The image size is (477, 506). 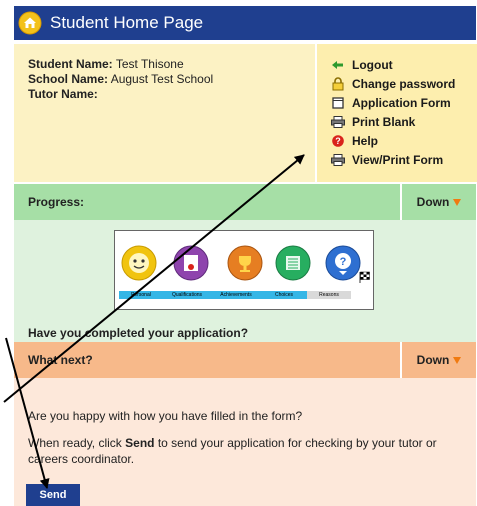 I want to click on step-choices: Choices, so click(x=284, y=295).